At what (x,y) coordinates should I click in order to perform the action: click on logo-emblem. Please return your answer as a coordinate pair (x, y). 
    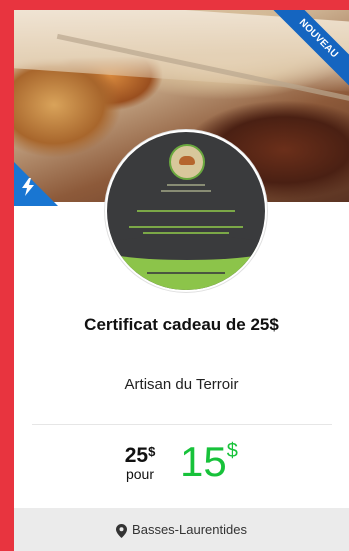
    Looking at the image, I should click on (187, 162).